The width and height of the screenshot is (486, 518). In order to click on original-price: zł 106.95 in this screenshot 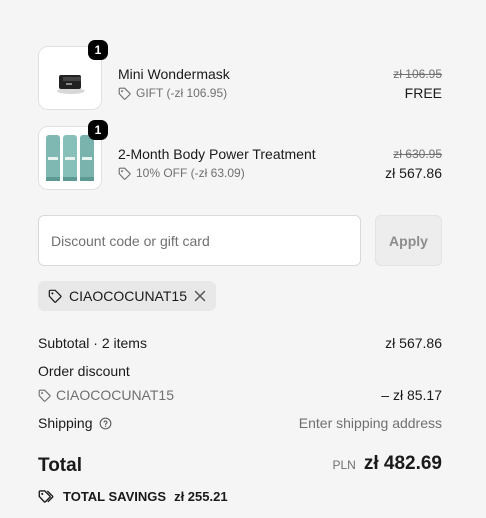, I will do `click(417, 74)`.